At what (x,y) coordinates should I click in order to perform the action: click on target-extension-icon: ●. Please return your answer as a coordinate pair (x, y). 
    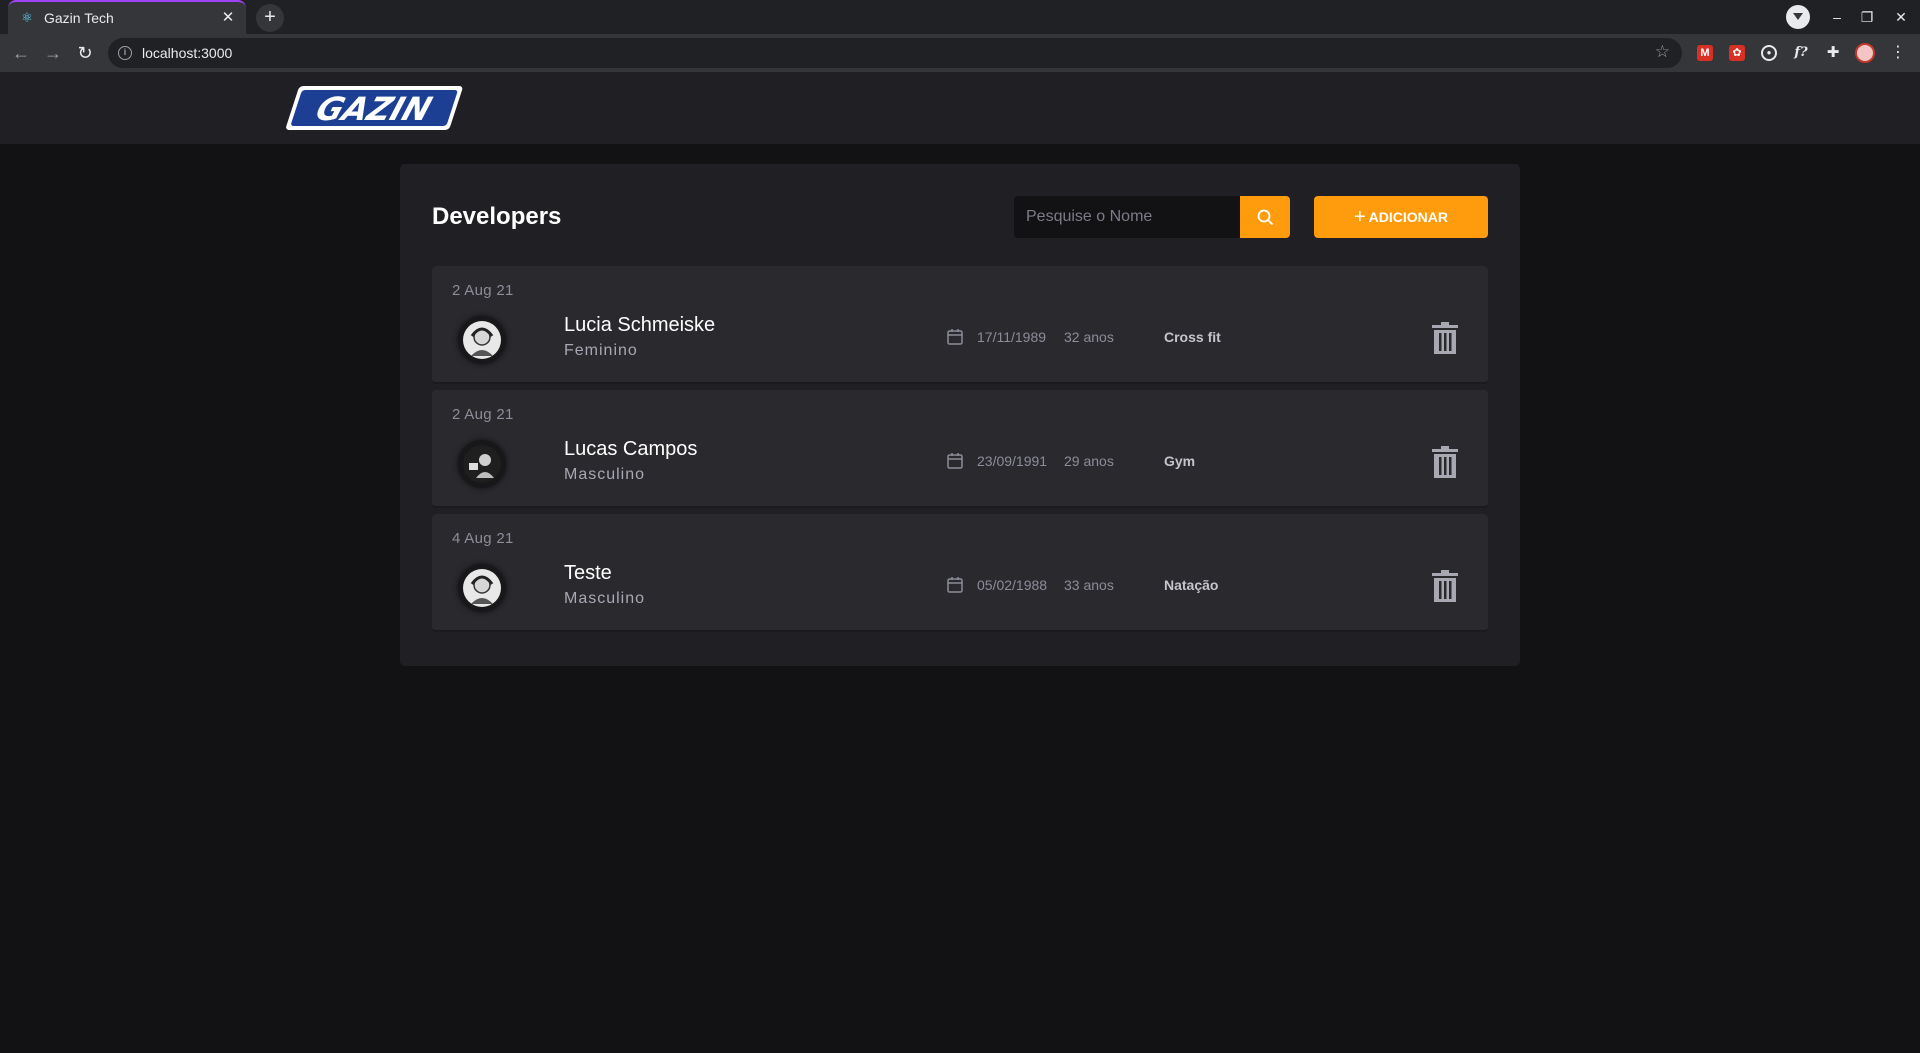
    Looking at the image, I should click on (1769, 53).